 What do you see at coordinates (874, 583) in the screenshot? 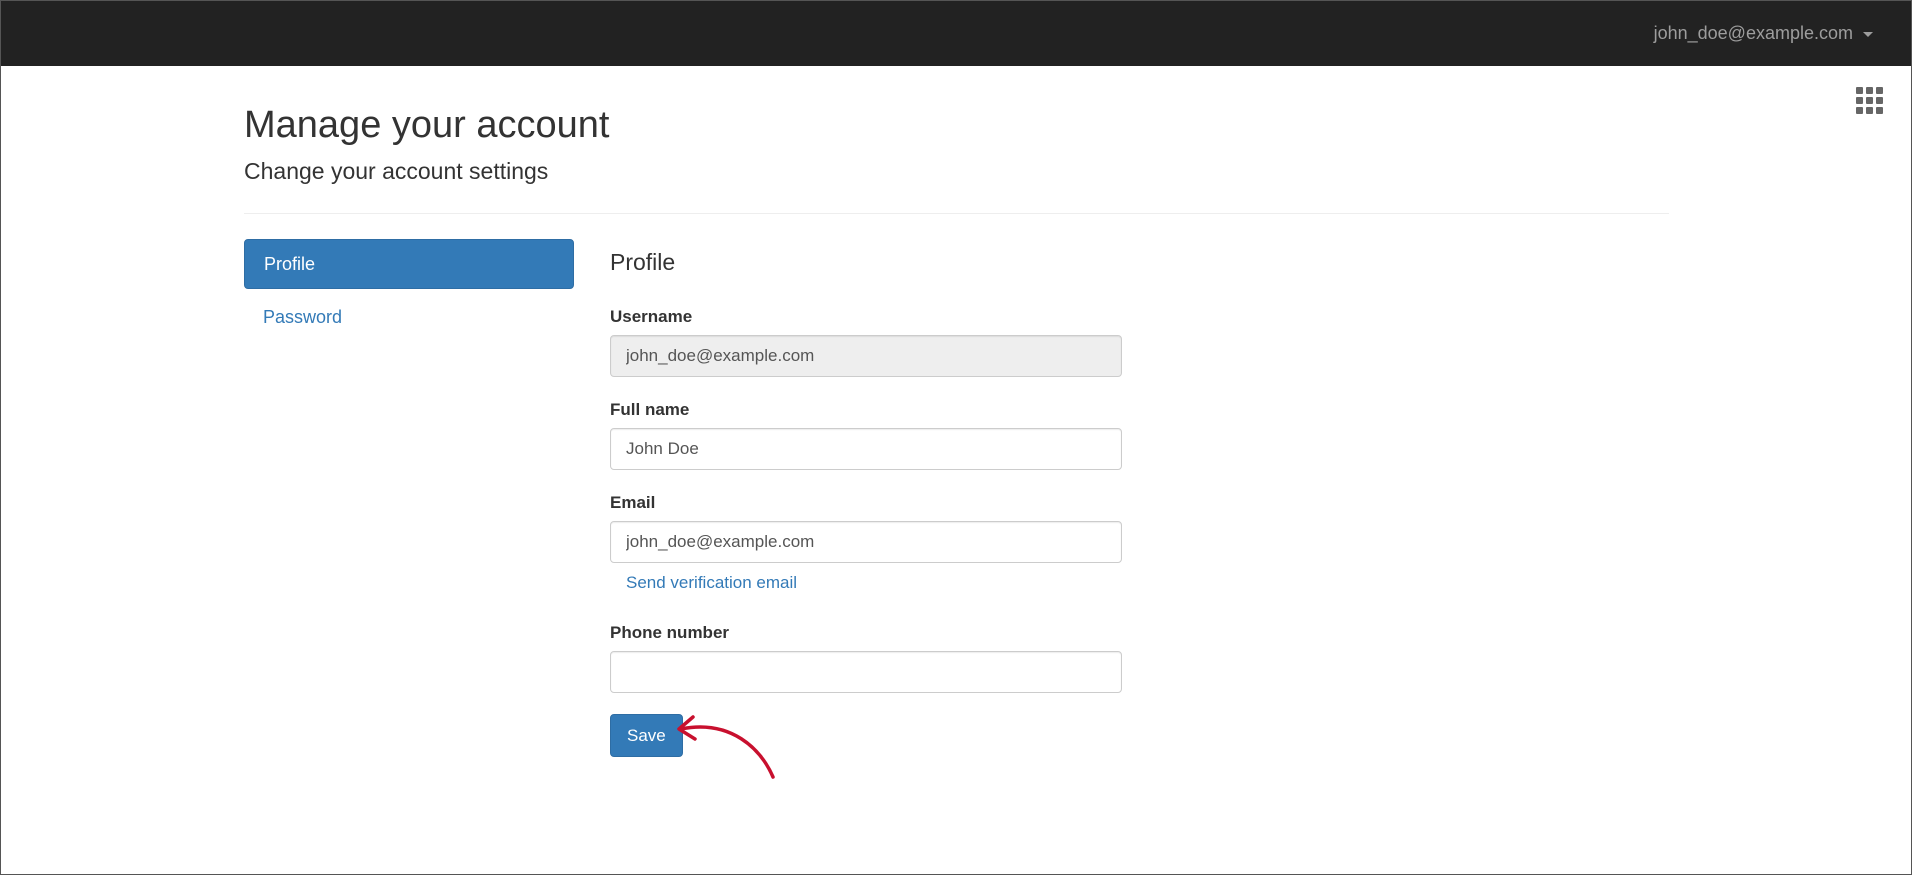
I see `send-verification-email-link: Send verification email` at bounding box center [874, 583].